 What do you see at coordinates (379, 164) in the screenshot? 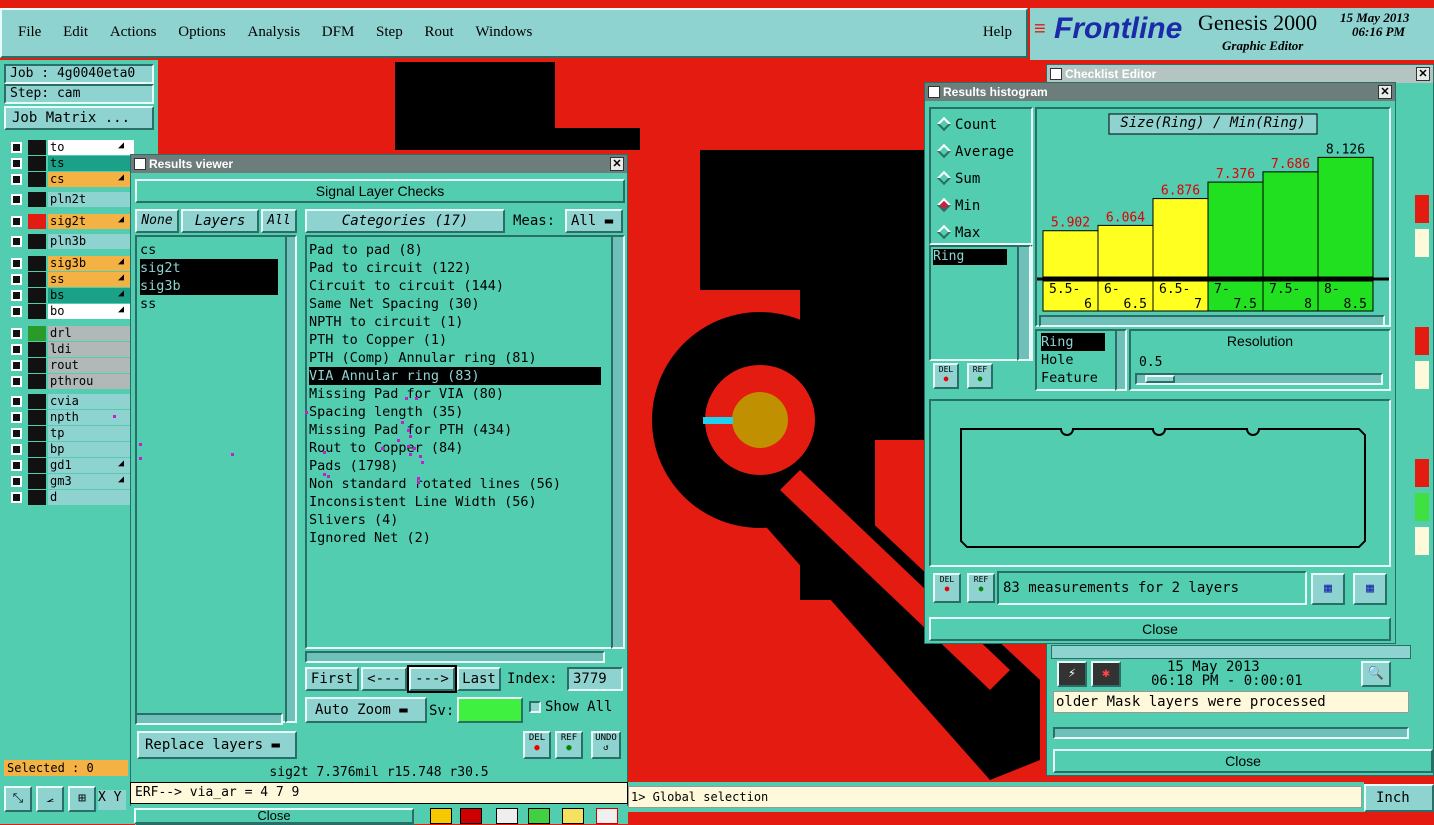
I see `results-viewer-titlebar: Results viewer ✕` at bounding box center [379, 164].